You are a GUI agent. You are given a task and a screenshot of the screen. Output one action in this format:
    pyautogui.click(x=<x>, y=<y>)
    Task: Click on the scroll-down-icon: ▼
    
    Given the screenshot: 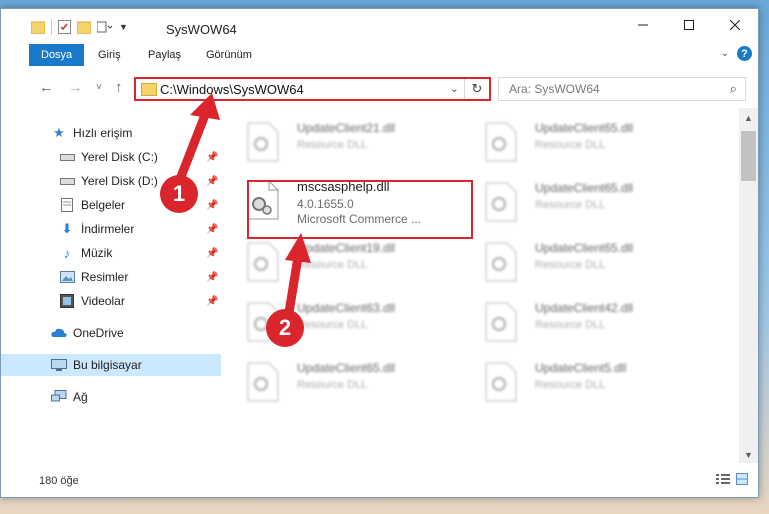 What is the action you would take?
    pyautogui.click(x=748, y=455)
    